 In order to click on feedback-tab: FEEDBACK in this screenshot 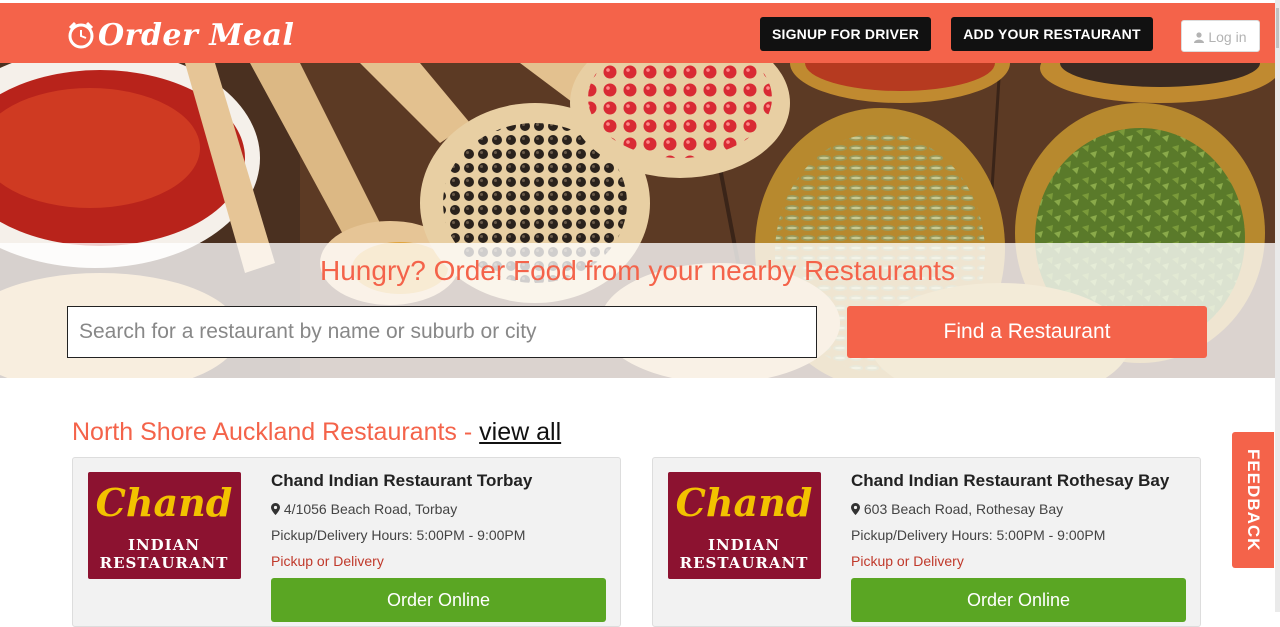, I will do `click(1253, 500)`.